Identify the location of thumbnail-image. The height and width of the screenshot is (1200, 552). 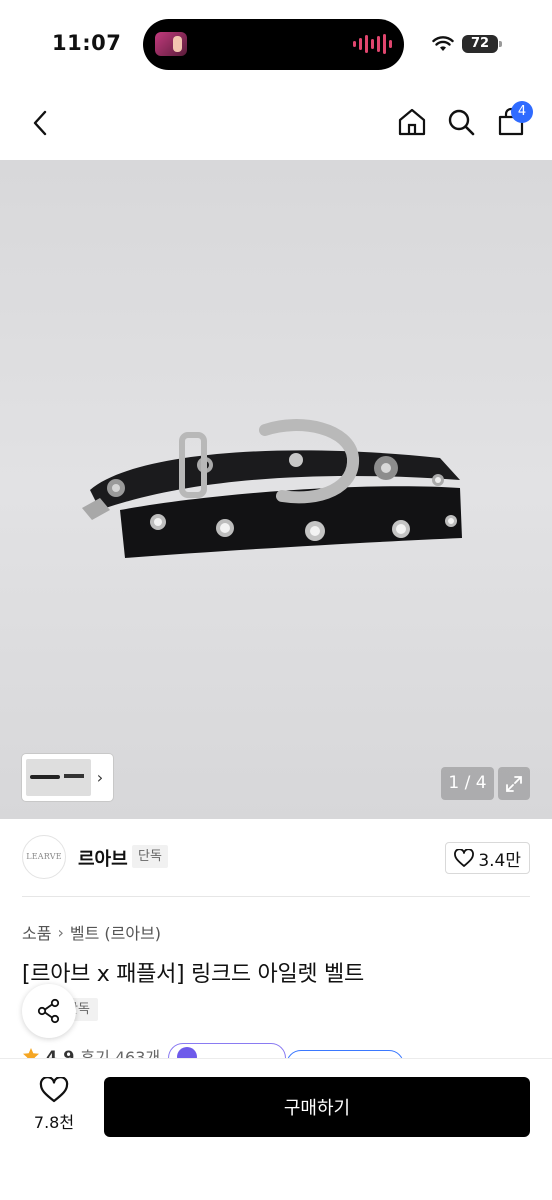
(58, 777).